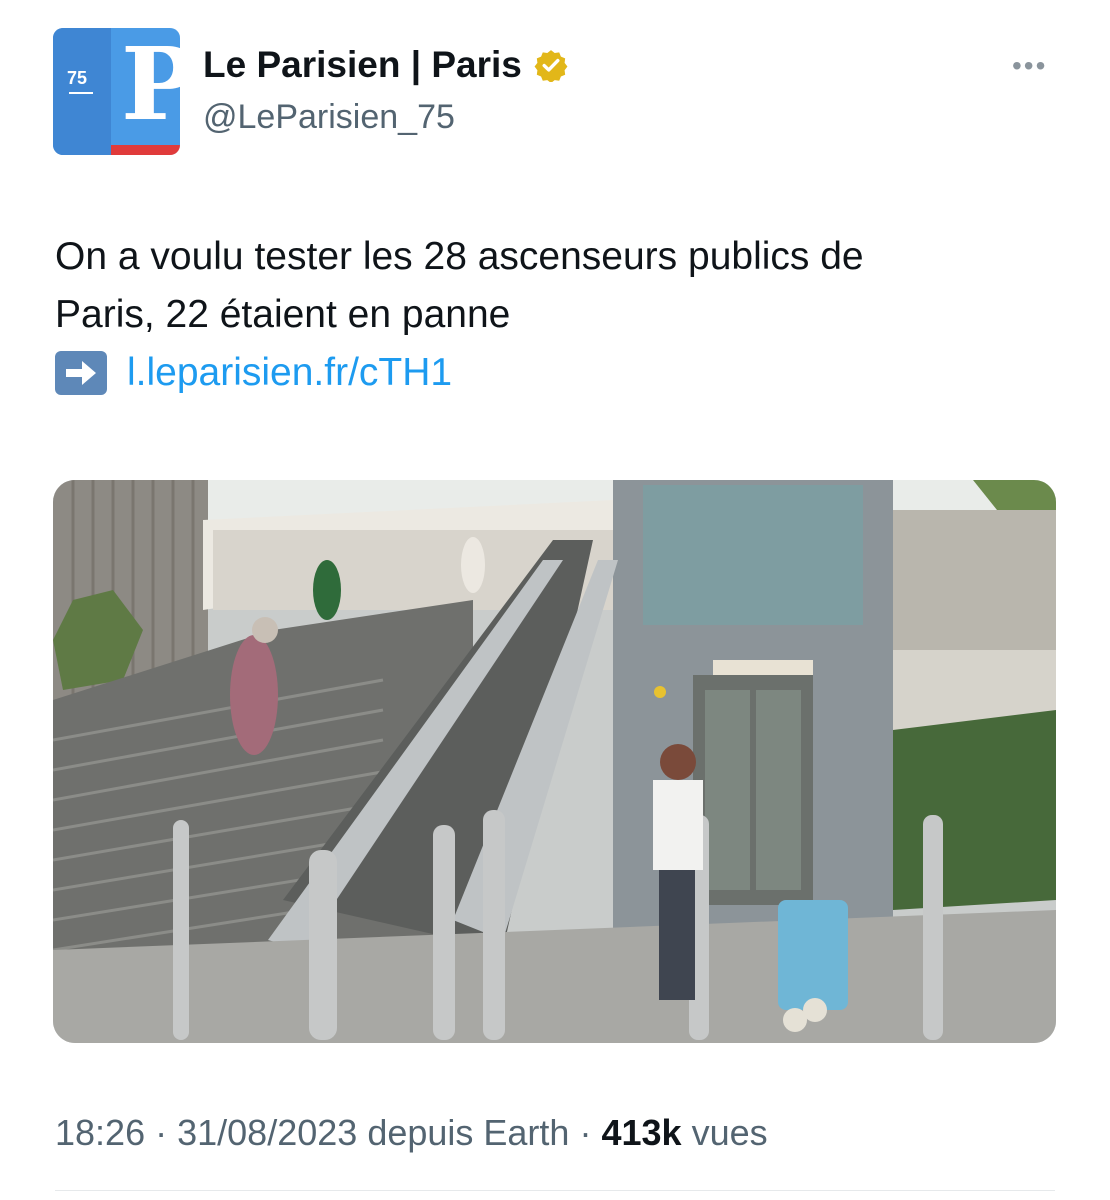  What do you see at coordinates (77, 78) in the screenshot?
I see `avatar-number: 75` at bounding box center [77, 78].